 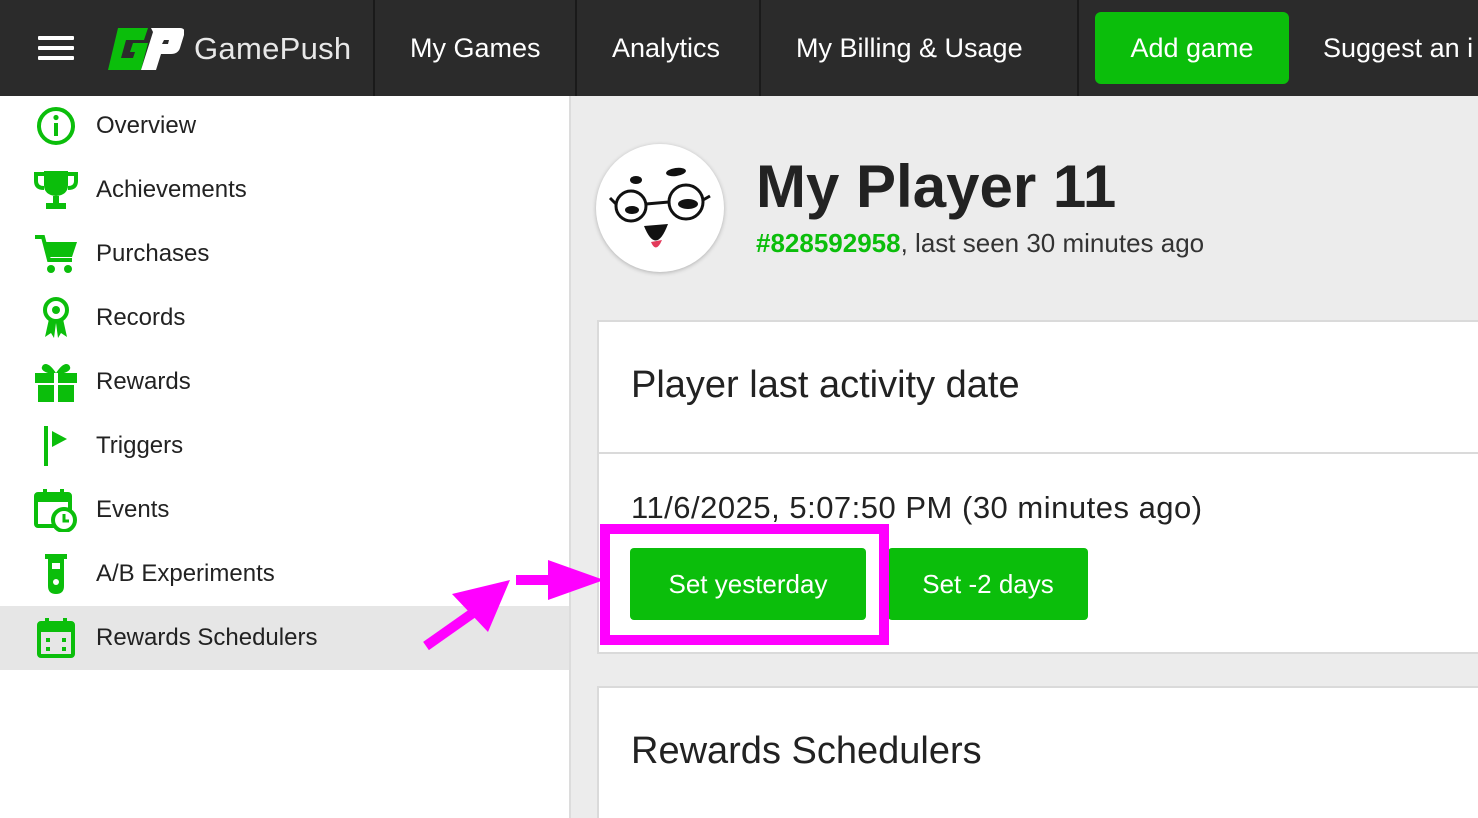 I want to click on trophy-icon, so click(x=56, y=190).